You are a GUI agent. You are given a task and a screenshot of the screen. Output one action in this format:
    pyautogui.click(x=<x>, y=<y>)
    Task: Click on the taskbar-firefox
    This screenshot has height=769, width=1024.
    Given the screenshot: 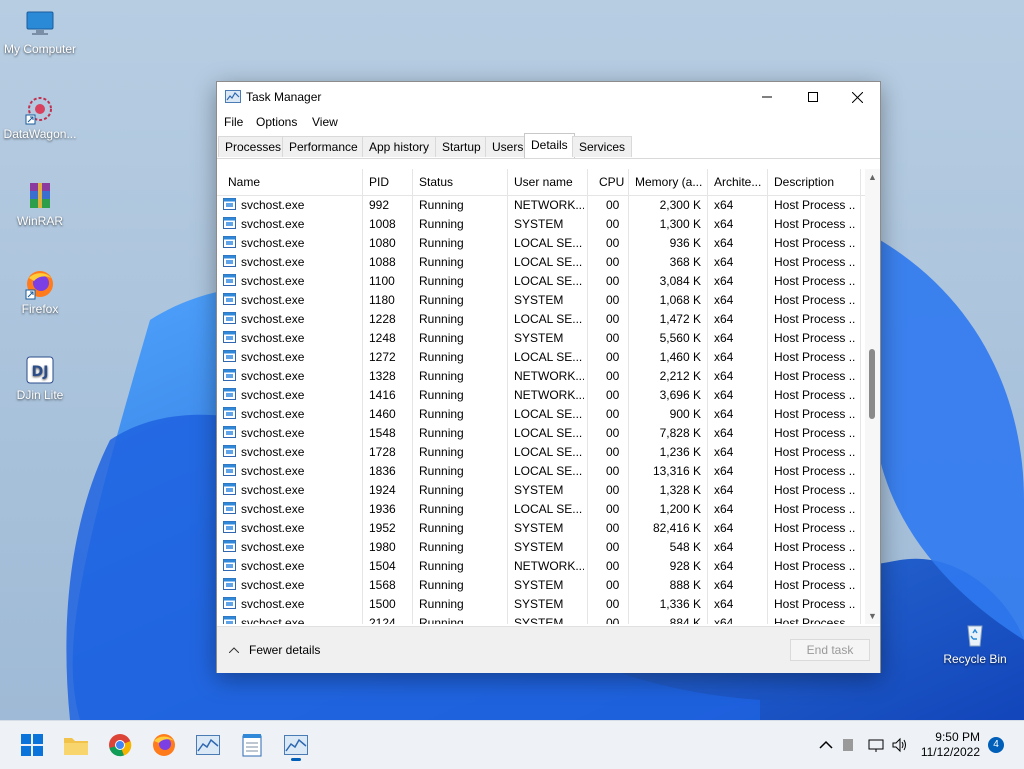 What is the action you would take?
    pyautogui.click(x=164, y=745)
    